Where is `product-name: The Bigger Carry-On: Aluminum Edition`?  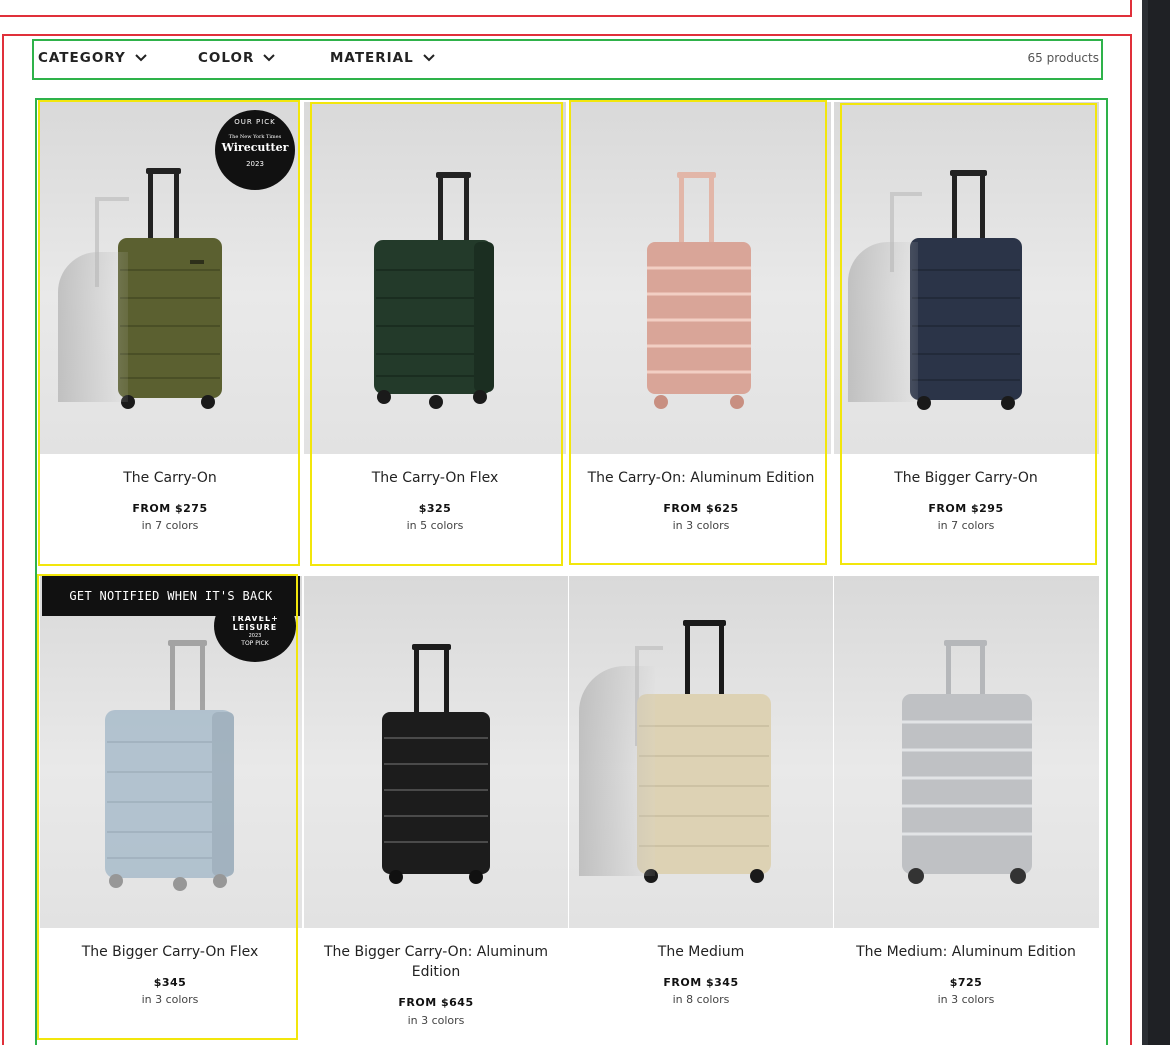 product-name: The Bigger Carry-On: Aluminum Edition is located at coordinates (436, 962).